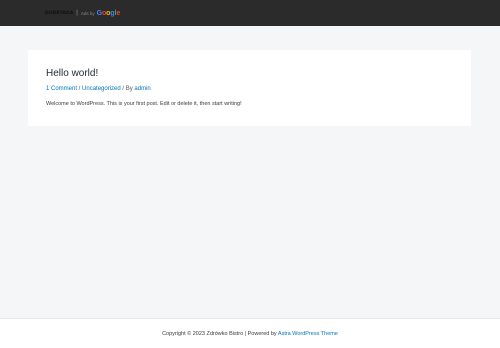 The width and height of the screenshot is (500, 348). What do you see at coordinates (308, 334) in the screenshot?
I see `theme-link: Astra WordPress Theme` at bounding box center [308, 334].